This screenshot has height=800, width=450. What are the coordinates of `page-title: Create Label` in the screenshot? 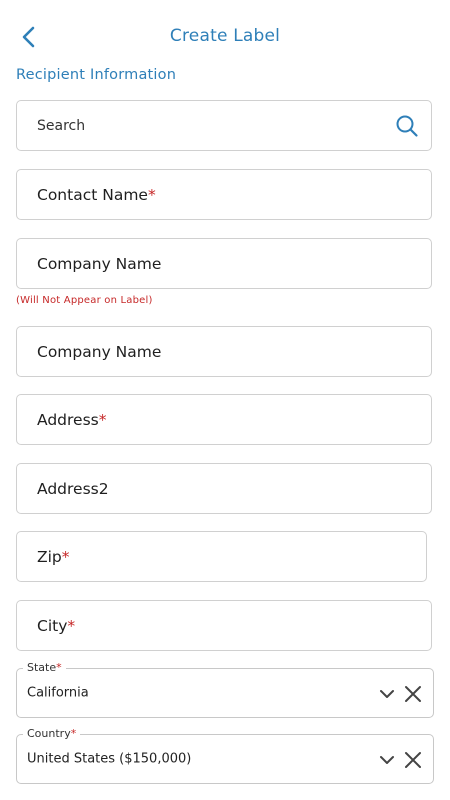 It's located at (225, 36).